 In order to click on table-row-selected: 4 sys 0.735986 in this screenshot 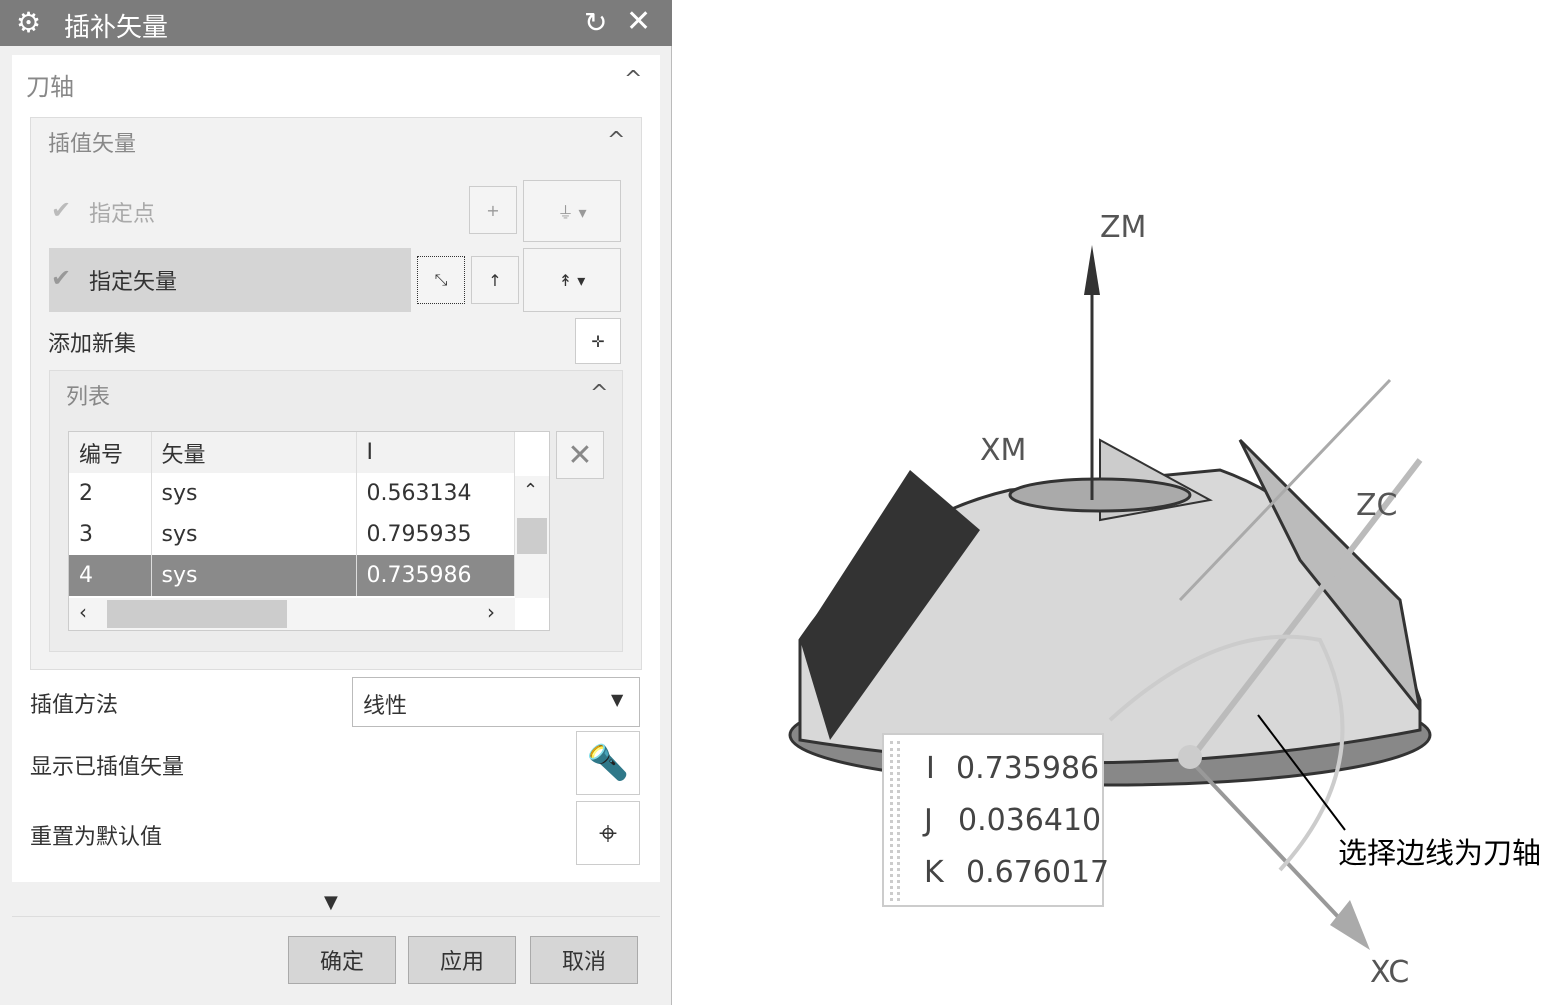, I will do `click(292, 575)`.